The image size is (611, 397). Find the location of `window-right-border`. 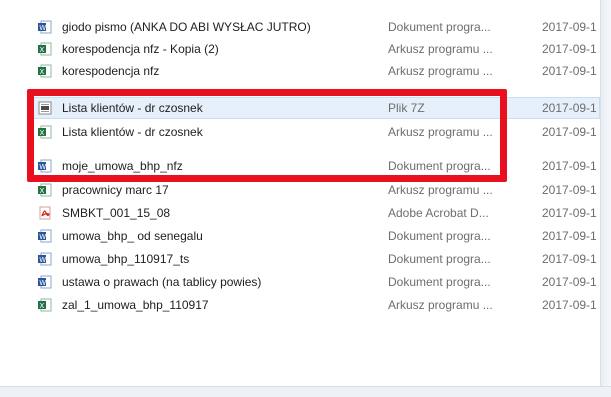

window-right-border is located at coordinates (605, 198).